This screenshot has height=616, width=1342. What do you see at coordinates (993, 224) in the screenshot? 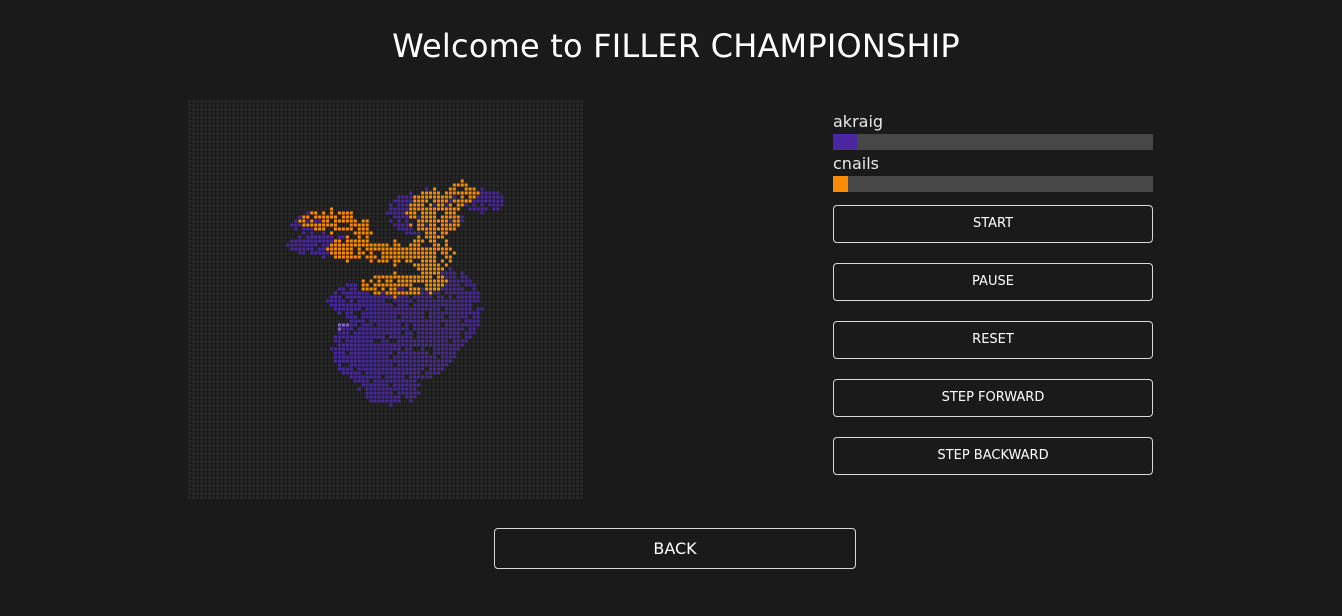
I see `start-button: START` at bounding box center [993, 224].